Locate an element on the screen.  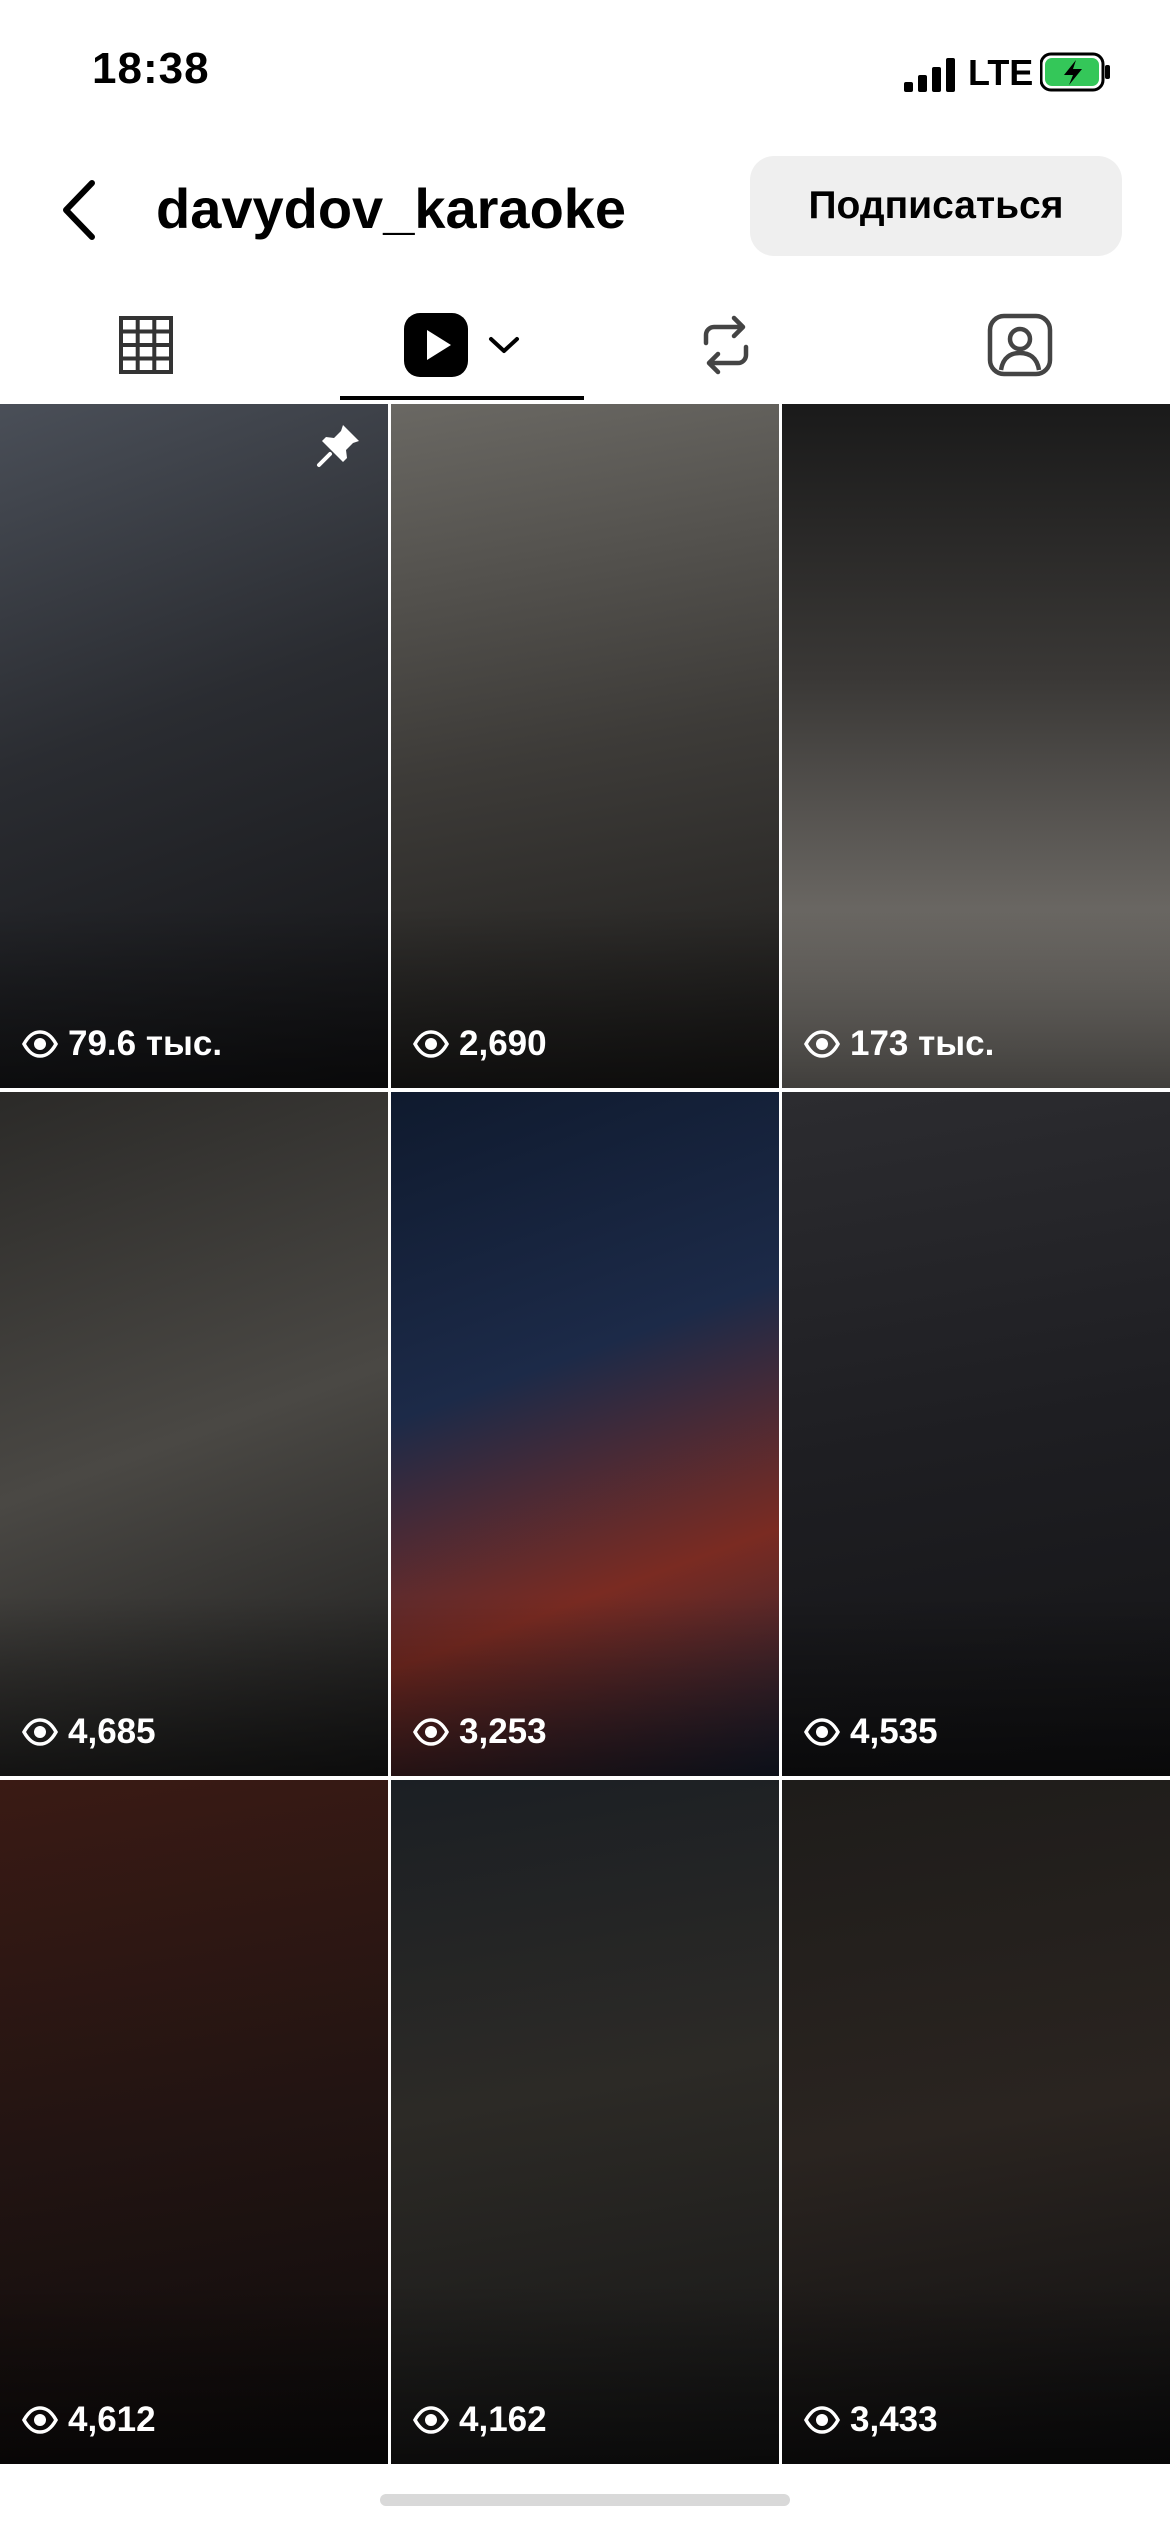
profile-header: davydov_karaoke Подписаться is located at coordinates (585, 210).